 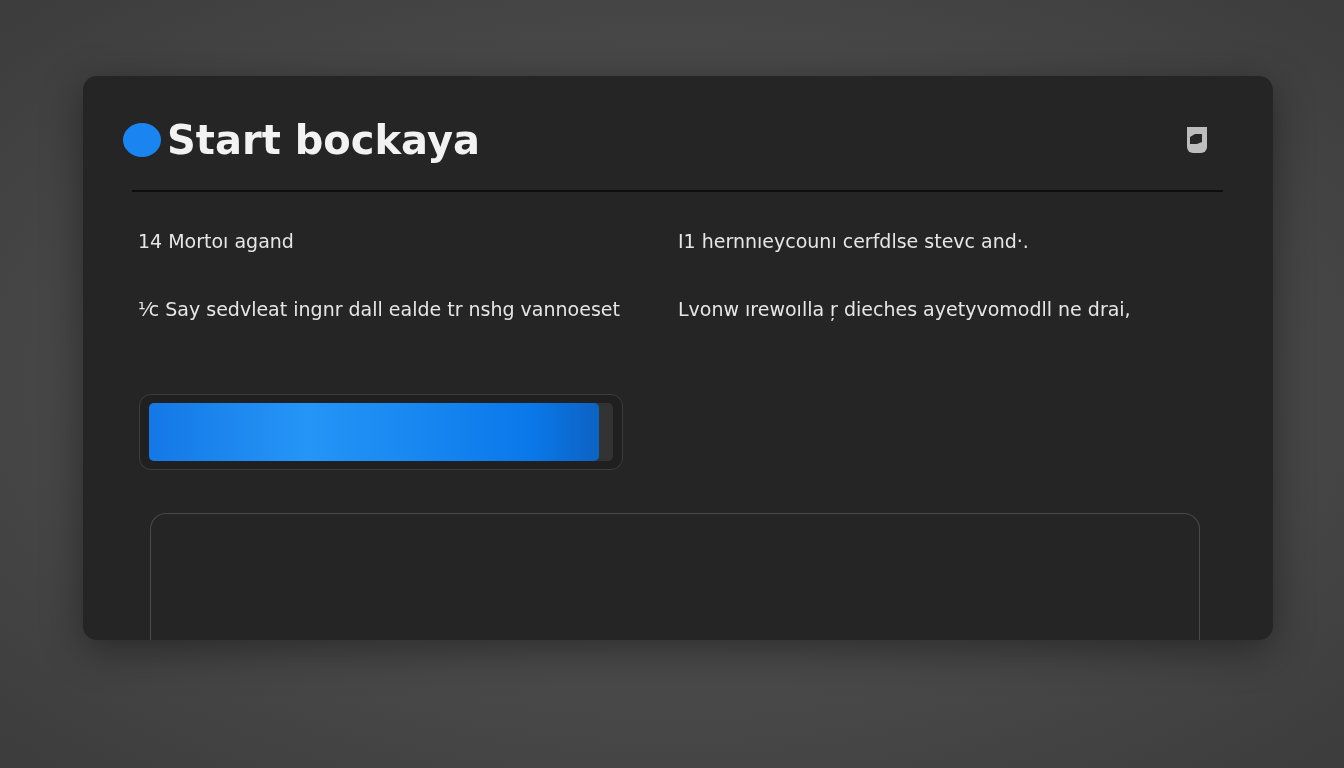 What do you see at coordinates (854, 241) in the screenshot?
I see `info-text: I1 hernnıeycounı cerfdlse stevc and·.` at bounding box center [854, 241].